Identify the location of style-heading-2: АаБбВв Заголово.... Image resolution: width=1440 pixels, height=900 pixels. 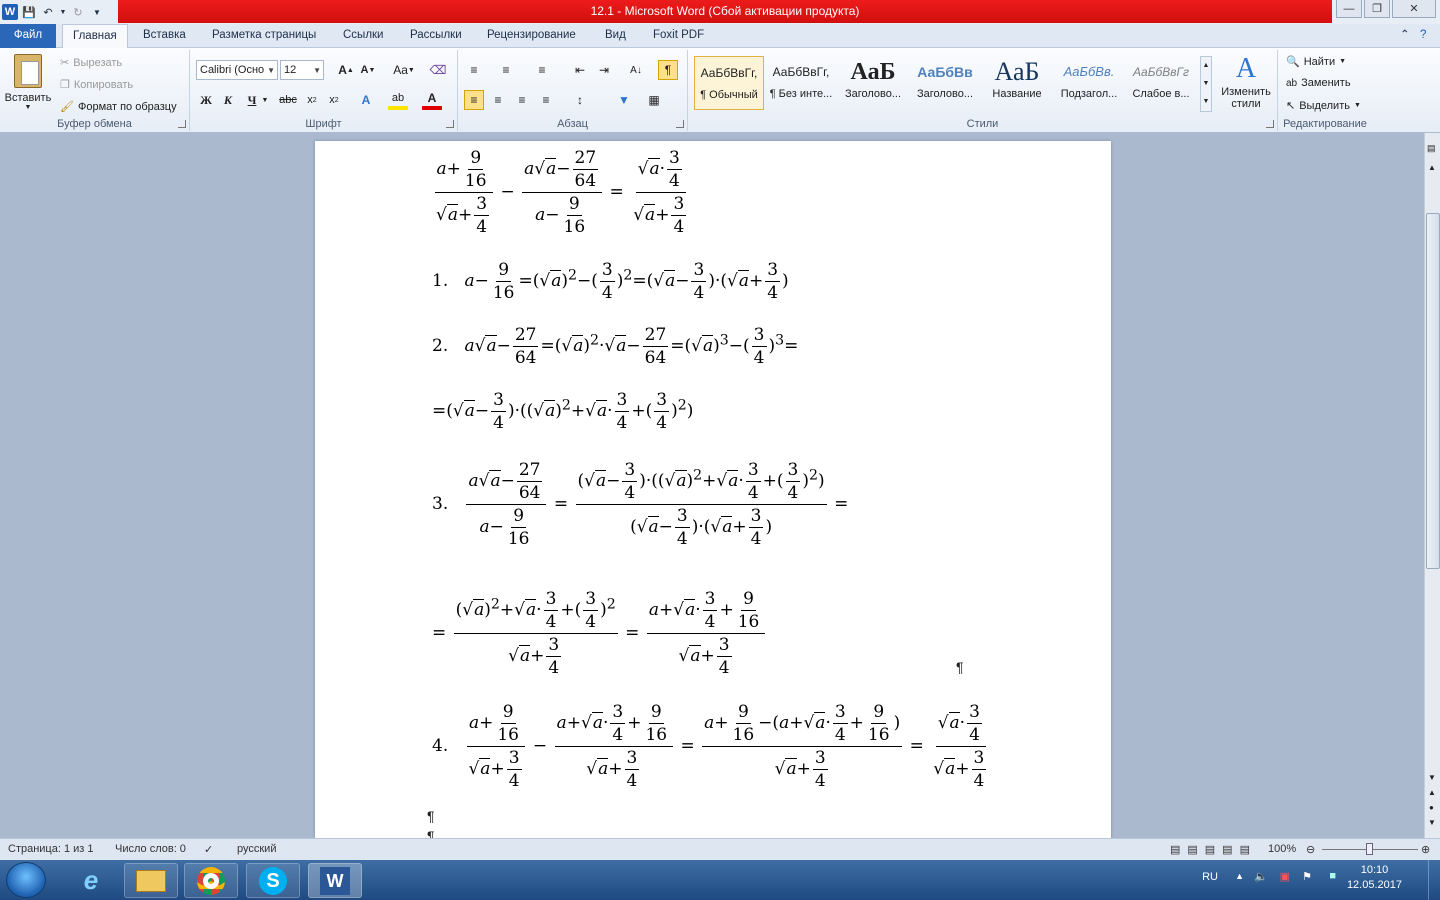
(945, 83).